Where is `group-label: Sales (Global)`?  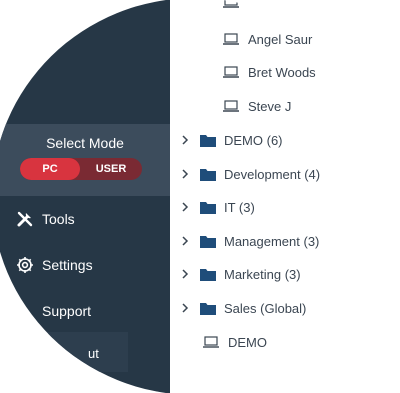 group-label: Sales (Global) is located at coordinates (265, 308).